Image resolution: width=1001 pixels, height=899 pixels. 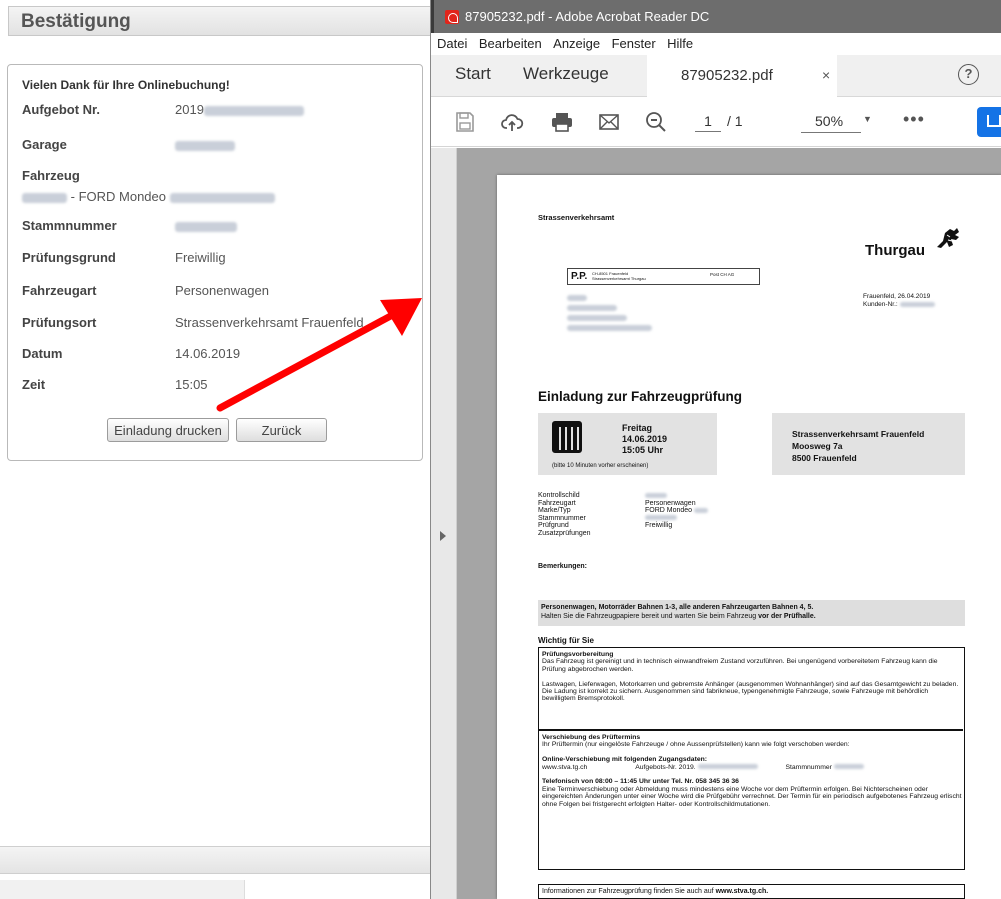 What do you see at coordinates (895, 250) in the screenshot?
I see `pdf-logo: Thurgau` at bounding box center [895, 250].